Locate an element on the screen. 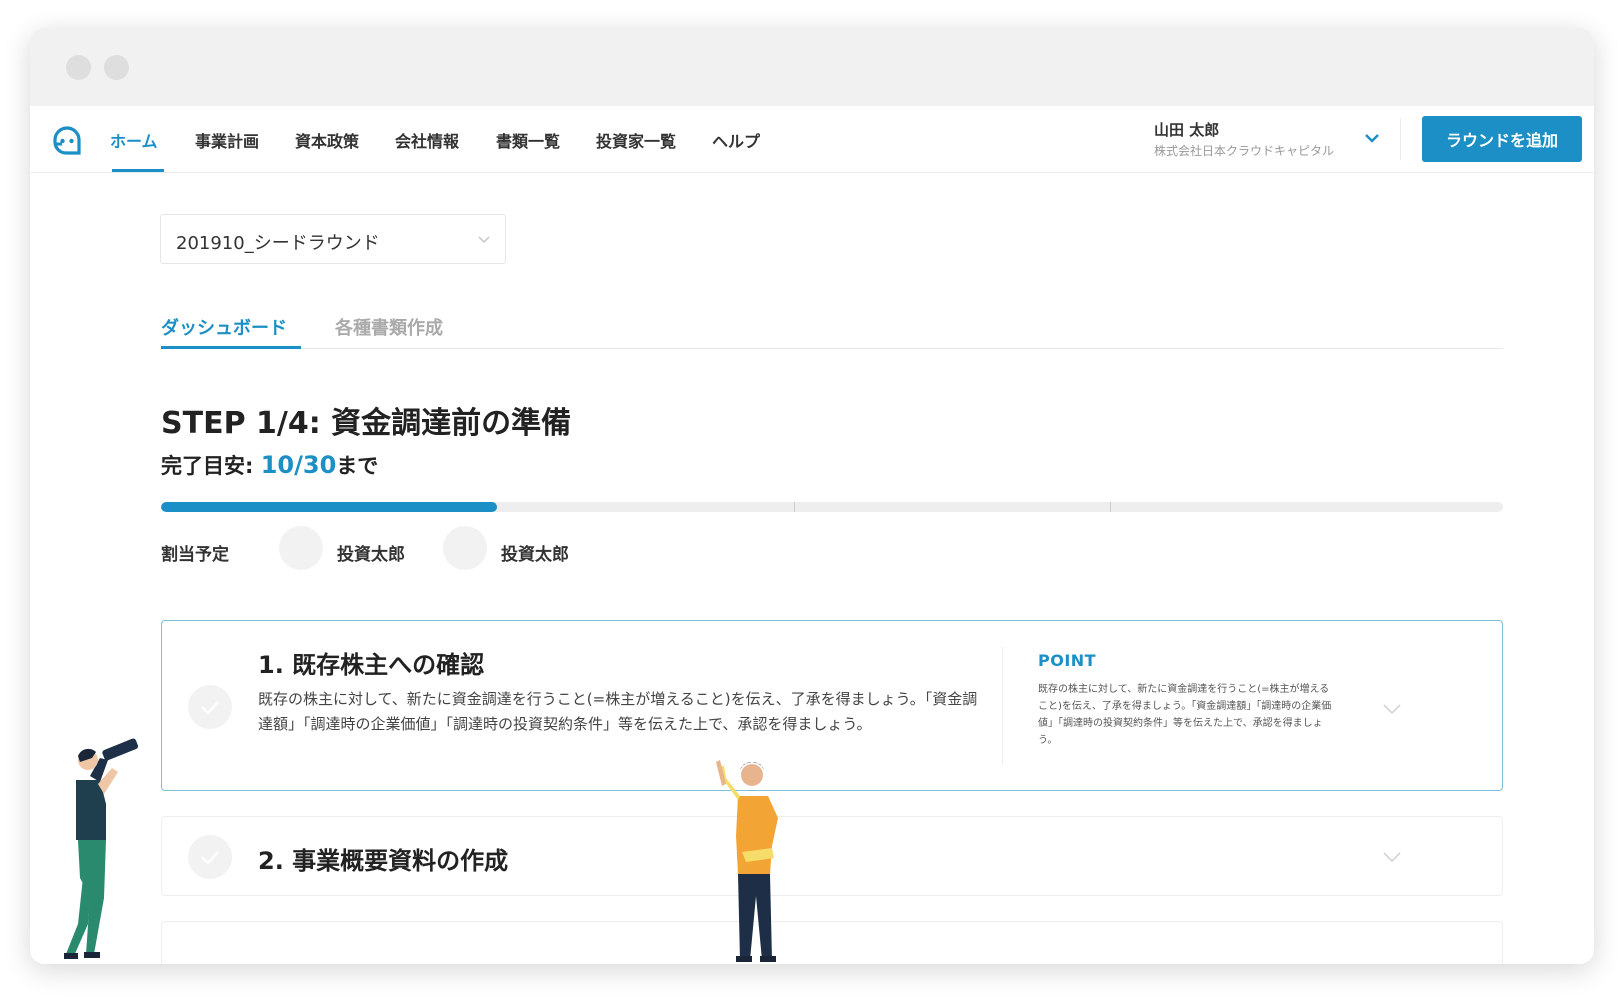  window-button-minimize is located at coordinates (116, 67).